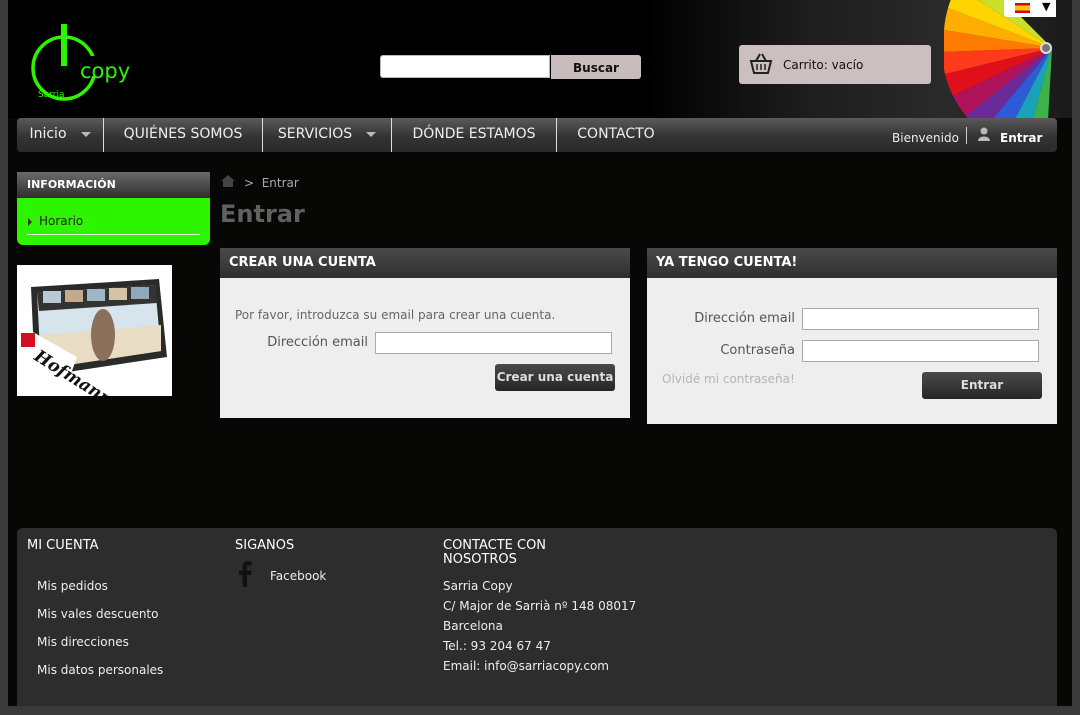 Image resolution: width=1080 pixels, height=715 pixels. Describe the element at coordinates (262, 214) in the screenshot. I see `page-title: Entrar` at that location.